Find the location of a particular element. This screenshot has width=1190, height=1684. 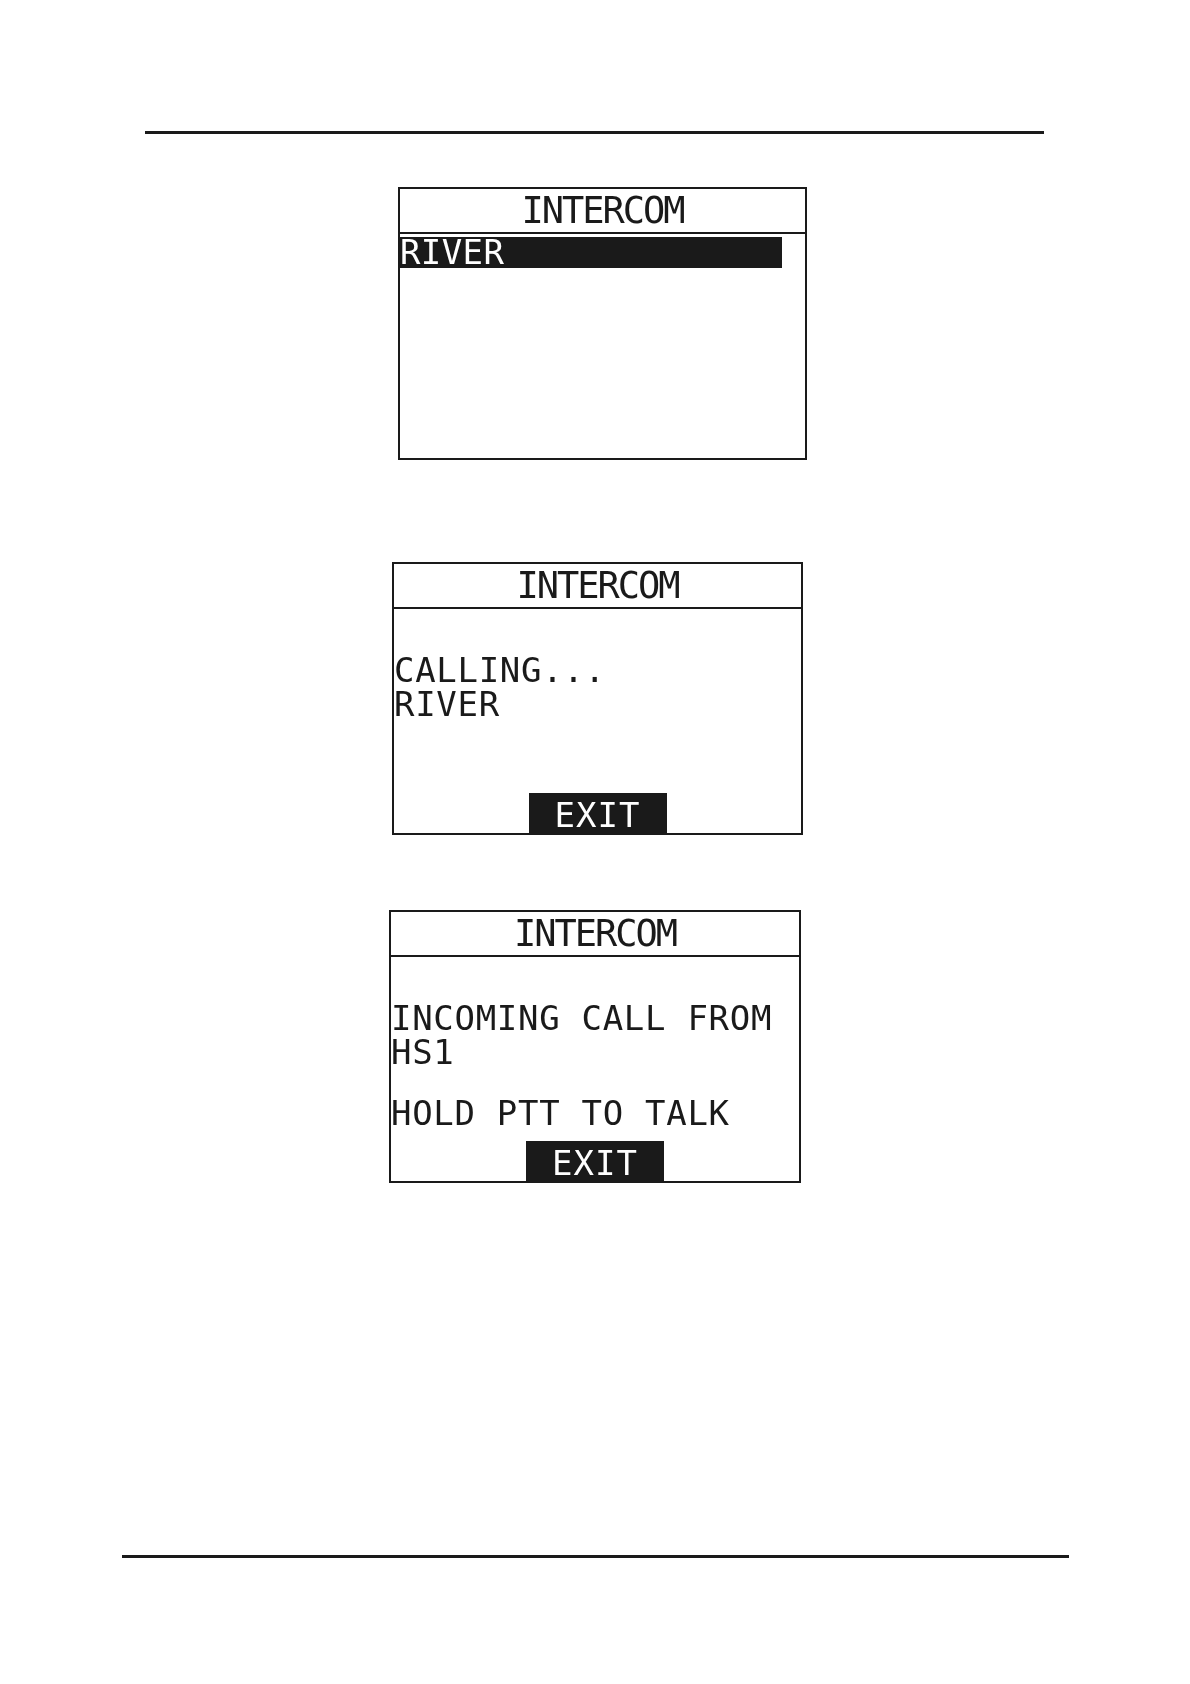

message-text: HOLD PTT TO TALK is located at coordinates (560, 1113).